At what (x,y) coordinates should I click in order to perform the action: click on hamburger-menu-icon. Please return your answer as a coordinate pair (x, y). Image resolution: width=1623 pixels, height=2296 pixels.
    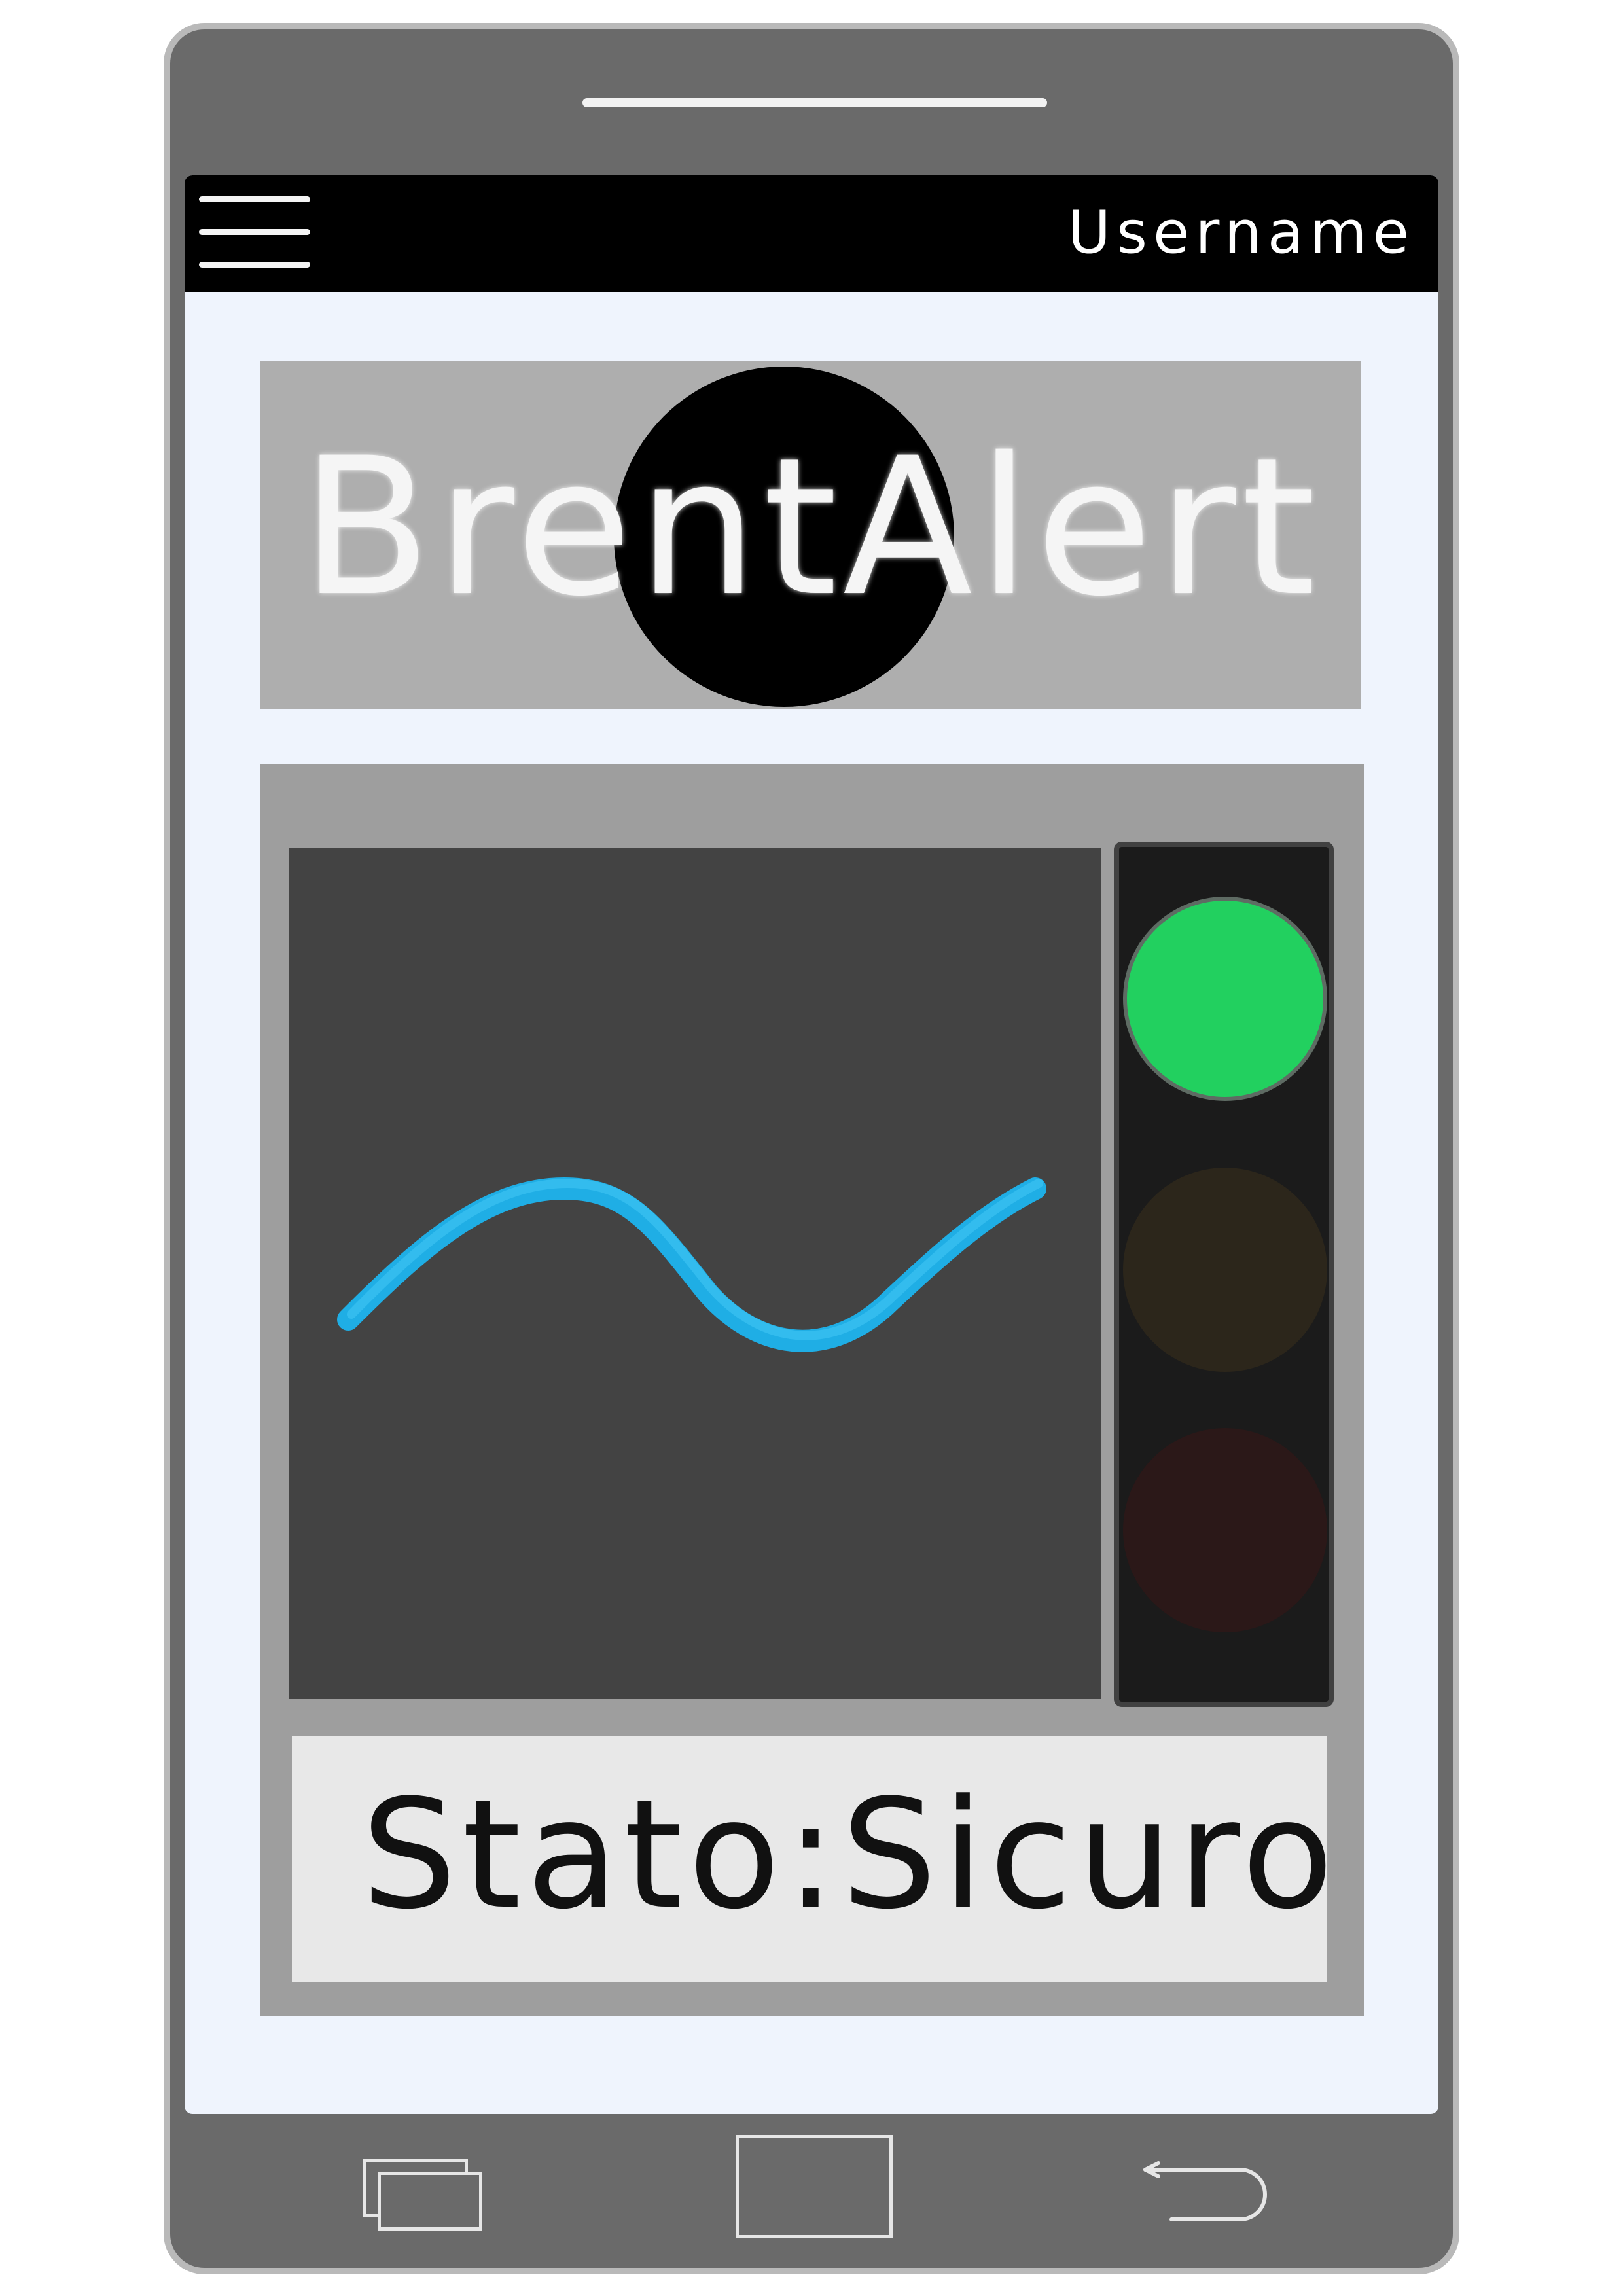
    Looking at the image, I should click on (255, 233).